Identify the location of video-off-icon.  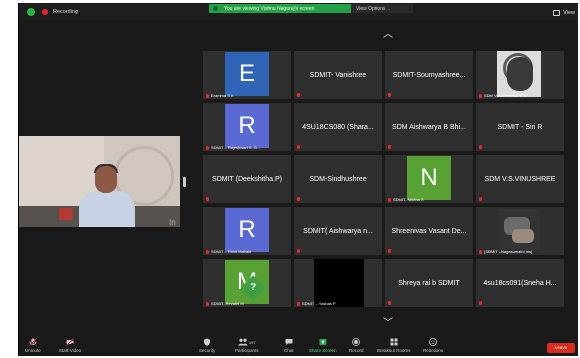
(70, 342).